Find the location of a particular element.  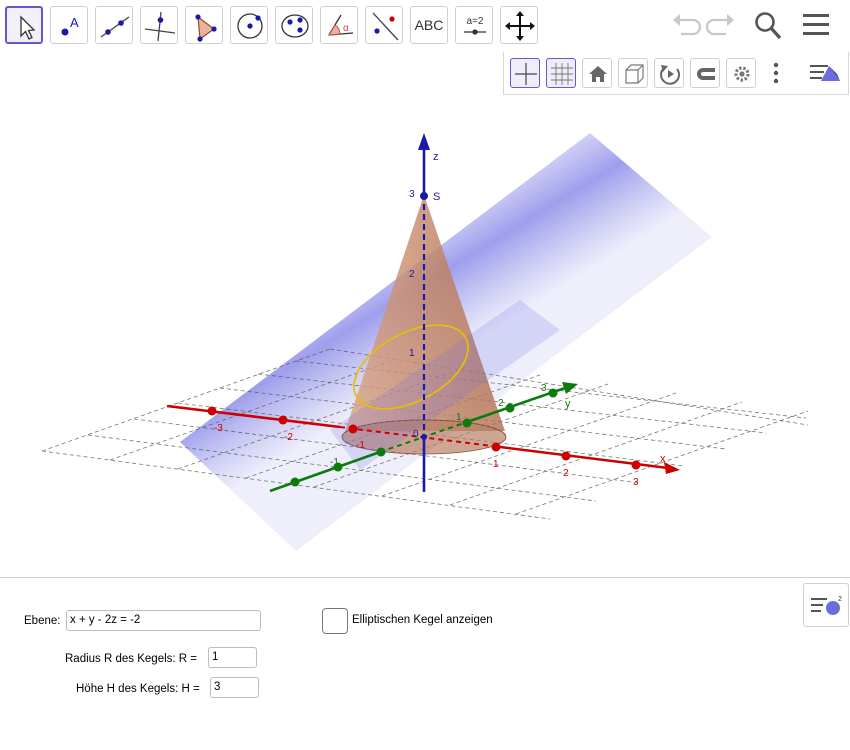

toolbar: A α ABC a=2 is located at coordinates (425, 26).